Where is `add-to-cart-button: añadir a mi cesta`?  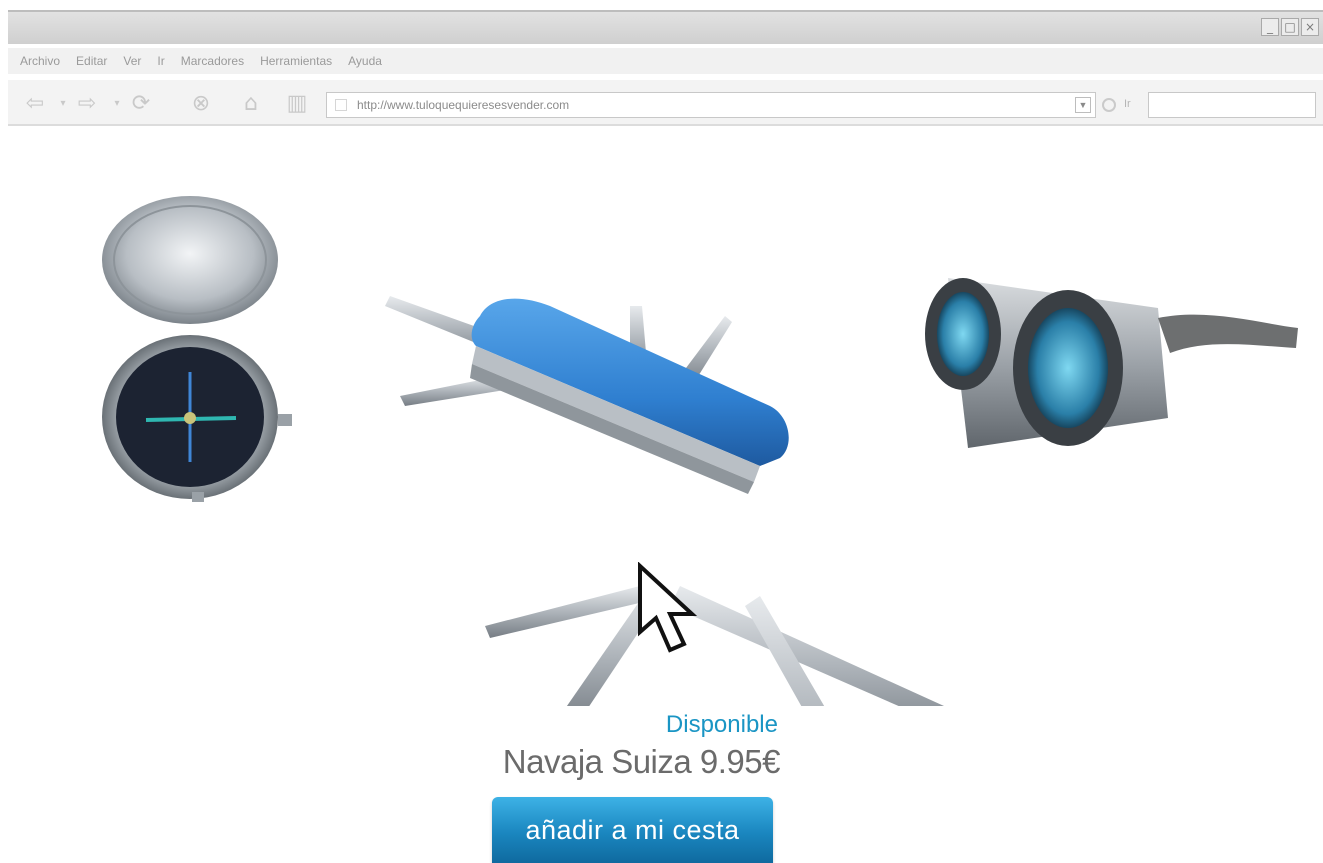 add-to-cart-button: añadir a mi cesta is located at coordinates (632, 830).